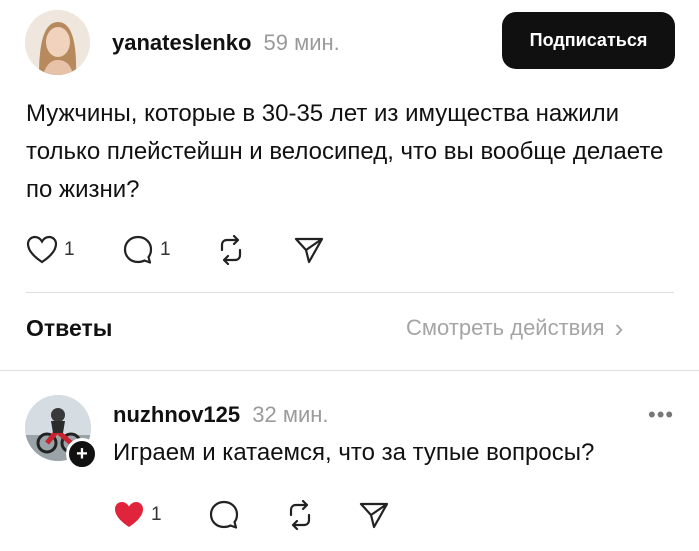  I want to click on reply-share-button, so click(374, 515).